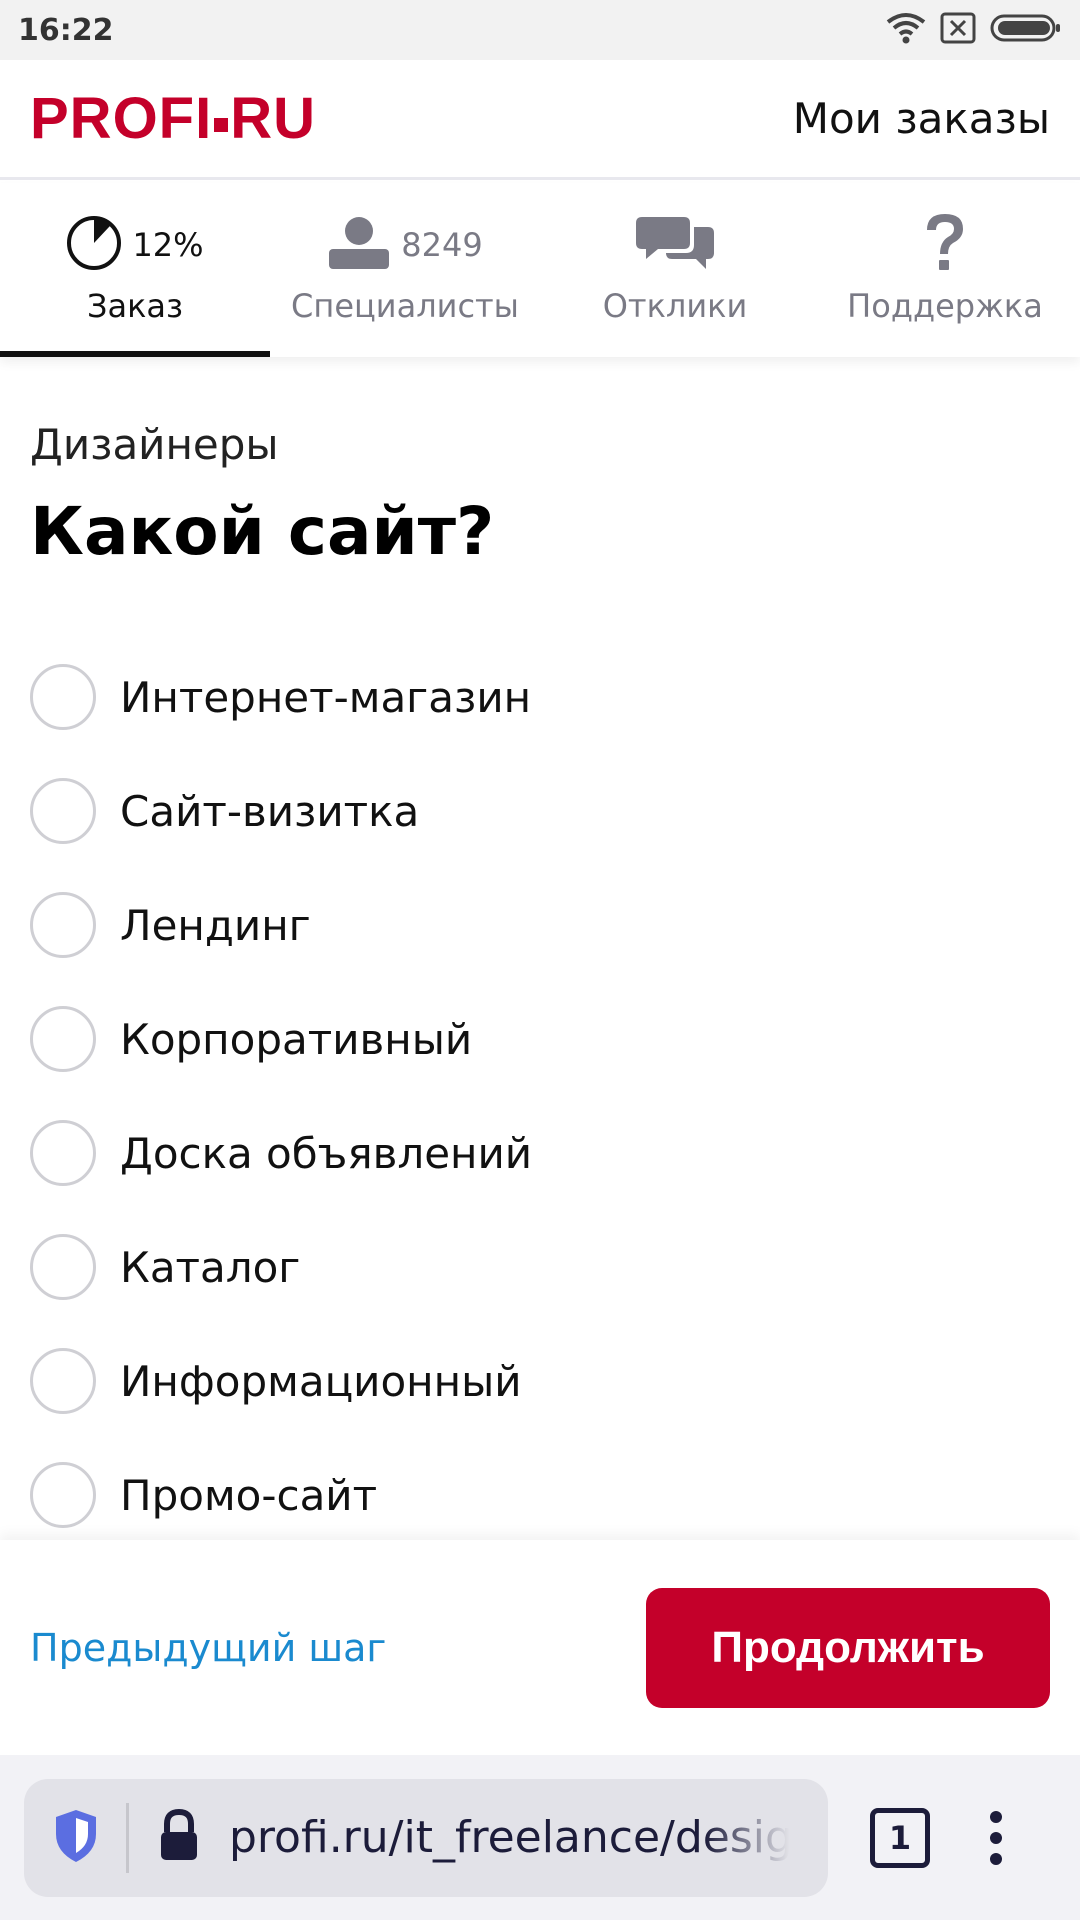  I want to click on option-item: Каталог, so click(540, 1267).